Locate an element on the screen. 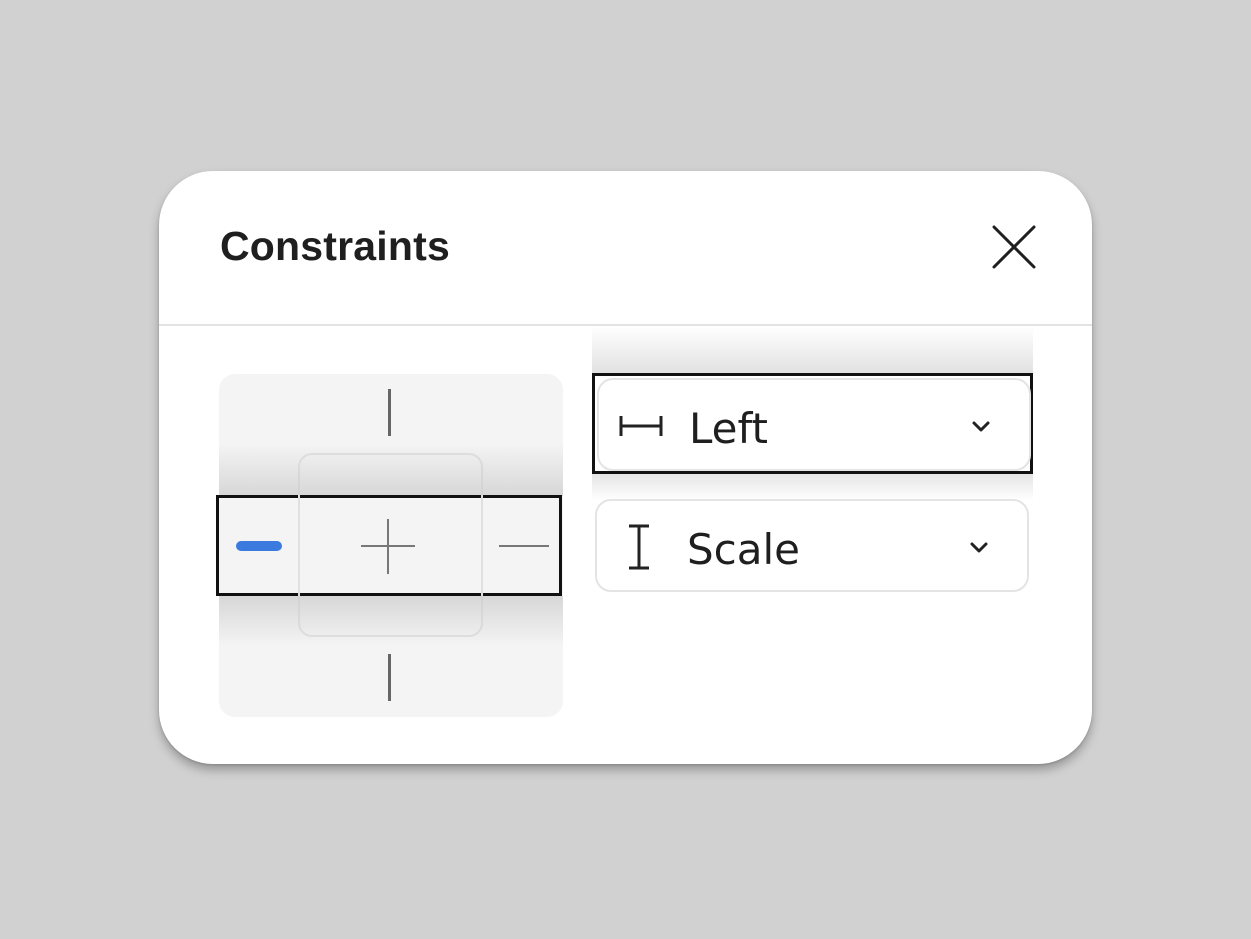 The image size is (1251, 939). constraint-center-handle is located at coordinates (390, 546).